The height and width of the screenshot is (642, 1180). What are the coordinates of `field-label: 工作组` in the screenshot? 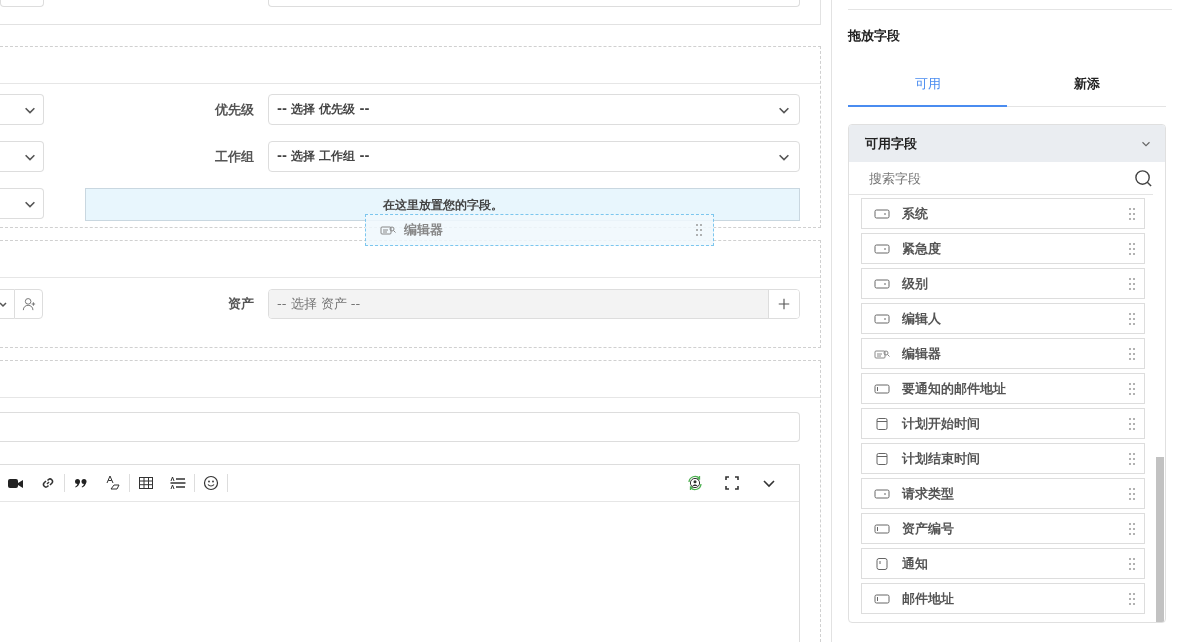 It's located at (234, 156).